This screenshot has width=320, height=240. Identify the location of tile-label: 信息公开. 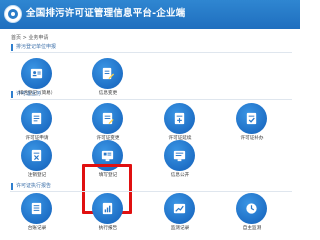
(180, 175).